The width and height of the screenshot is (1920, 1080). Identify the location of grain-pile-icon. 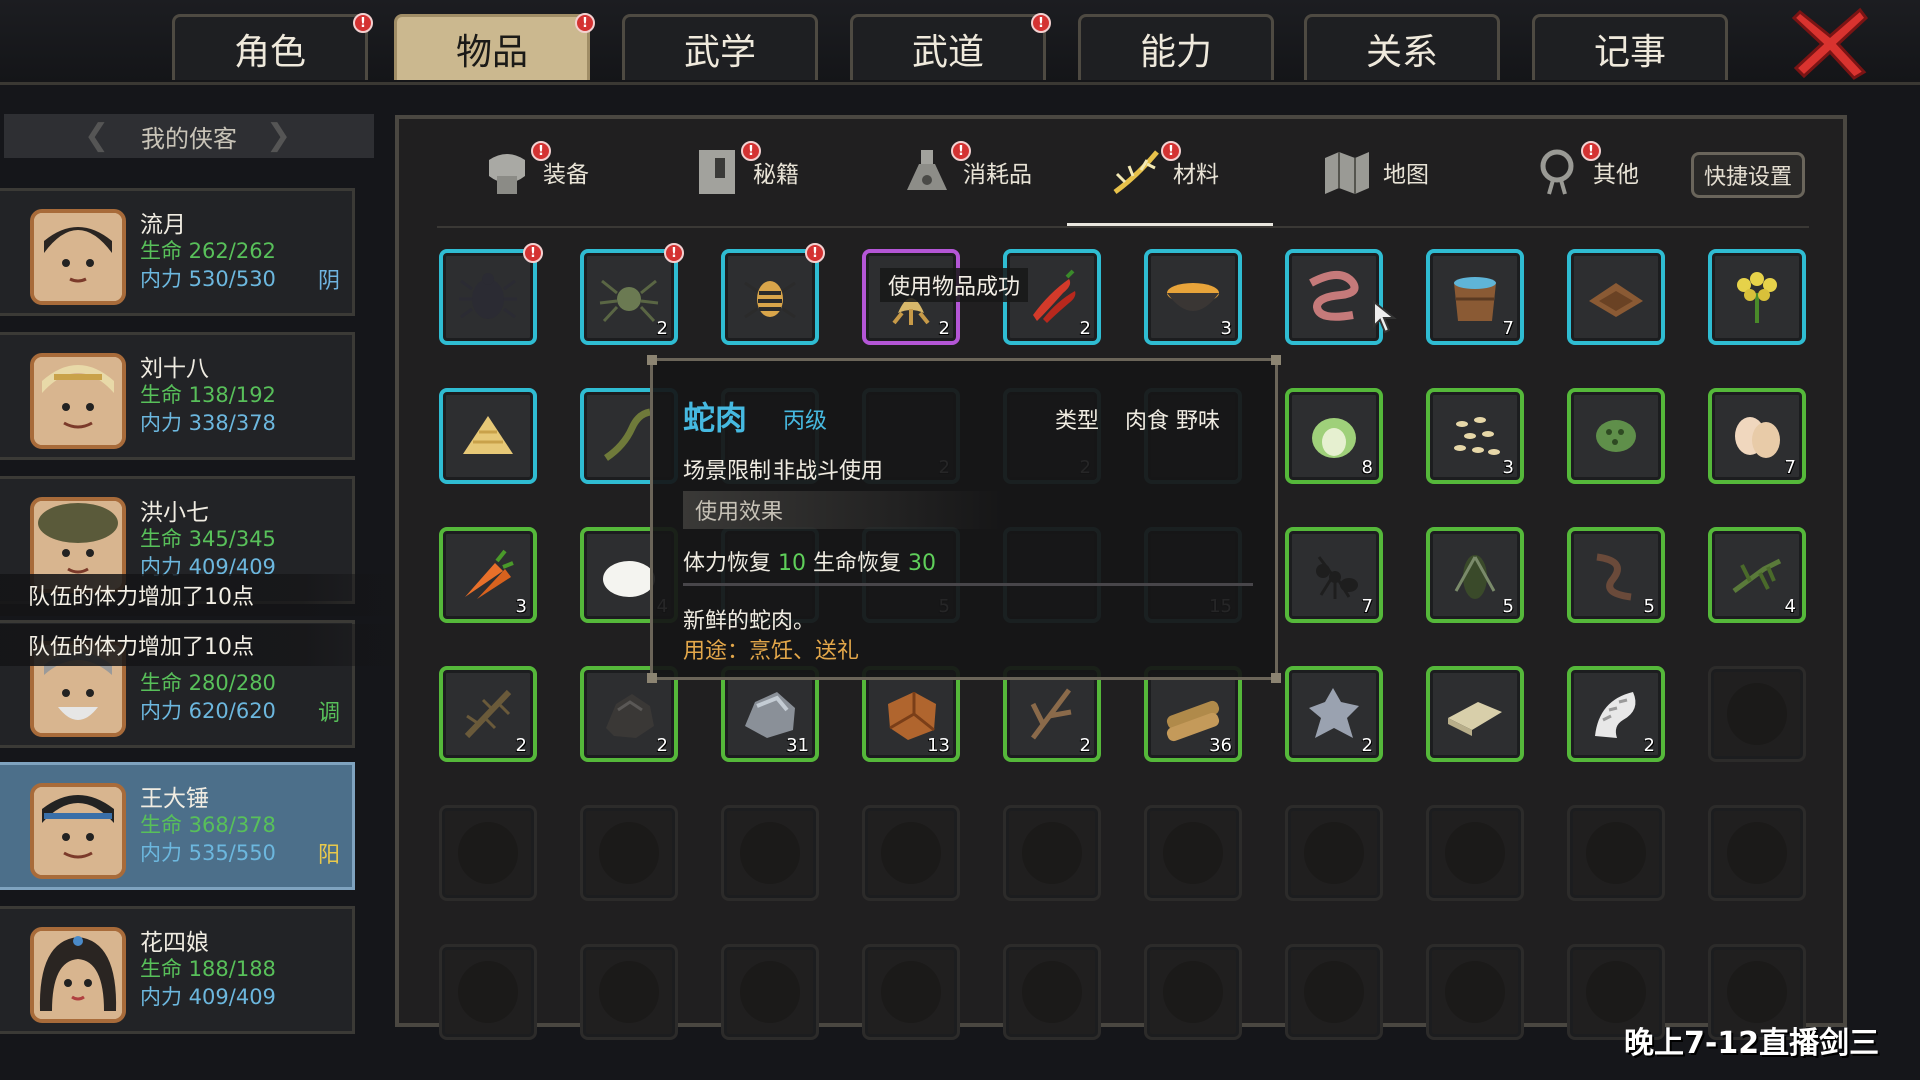
(488, 435).